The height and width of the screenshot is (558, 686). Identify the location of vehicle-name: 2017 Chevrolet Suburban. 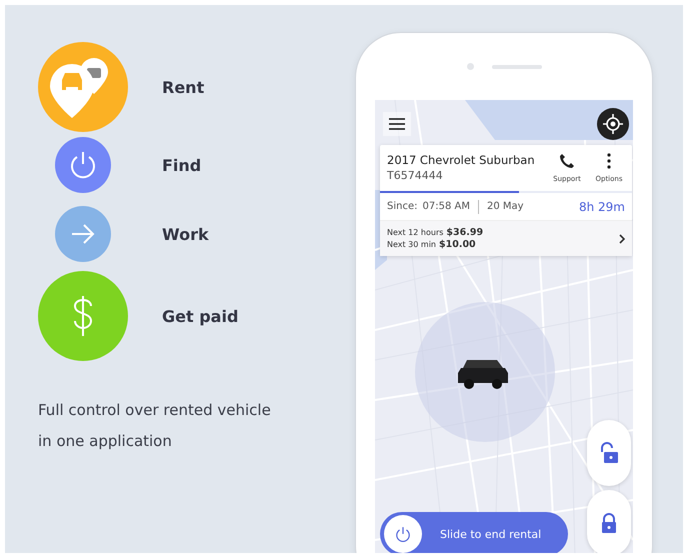
(461, 160).